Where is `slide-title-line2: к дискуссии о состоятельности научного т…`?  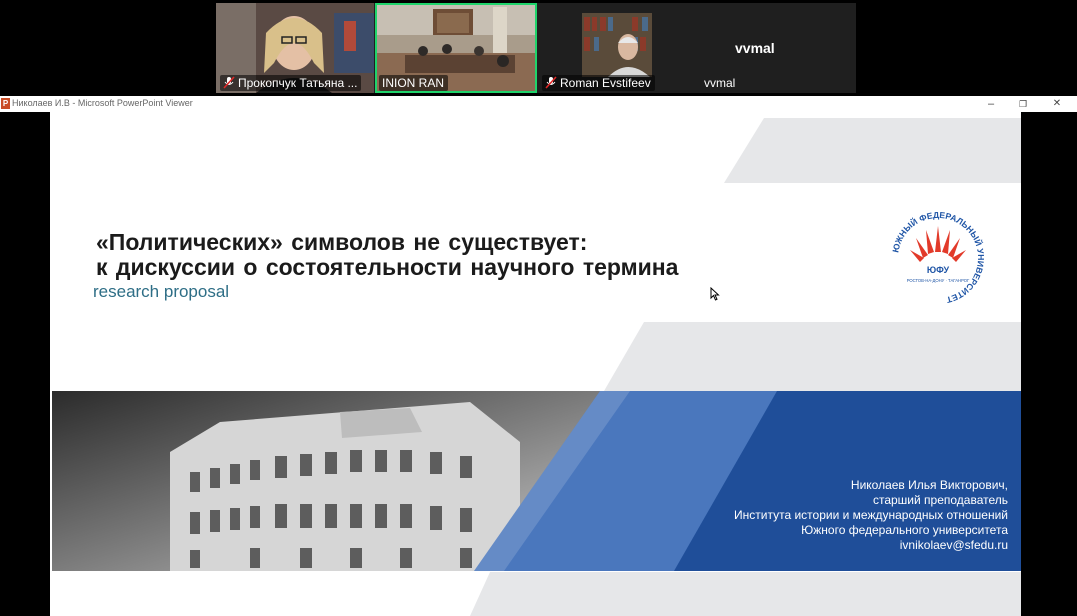
slide-title-line2: к дискуссии о состоятельности научного т… is located at coordinates (387, 267).